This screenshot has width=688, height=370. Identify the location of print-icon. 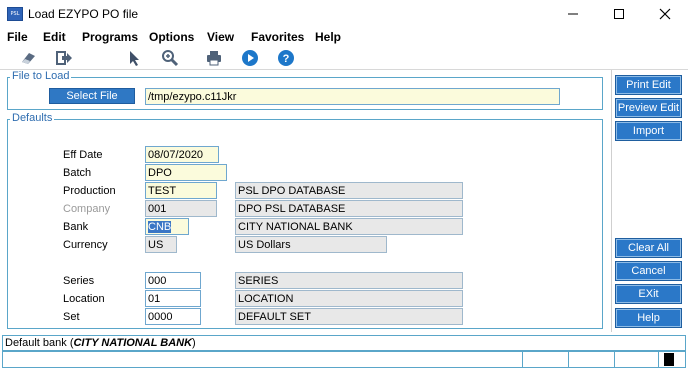
(214, 58).